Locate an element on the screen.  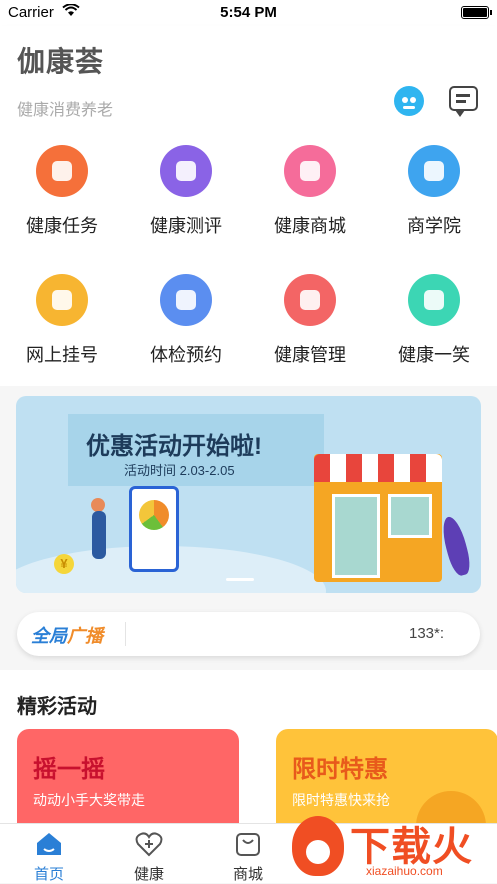
person-illustration is located at coordinates (99, 535).